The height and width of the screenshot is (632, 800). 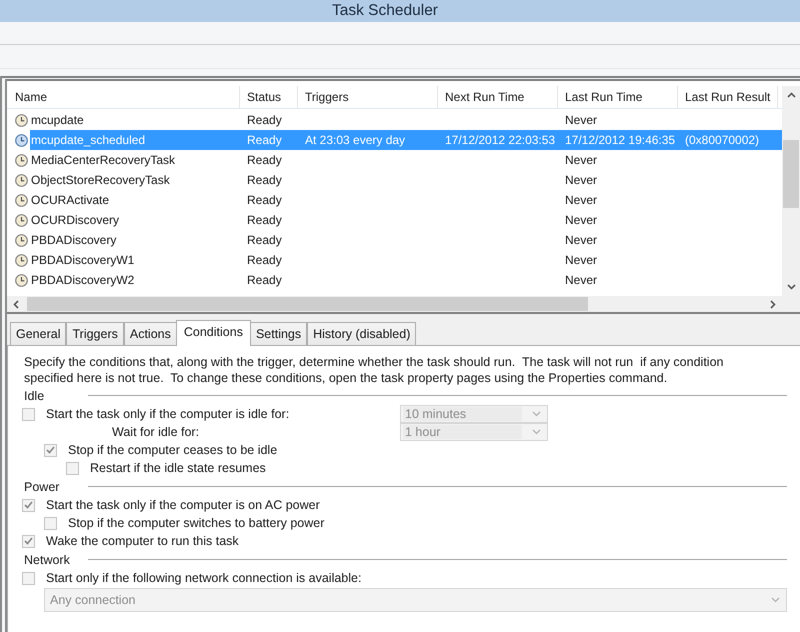 I want to click on checkbox-label: Start the task only if the computer is on AC power, so click(x=183, y=505).